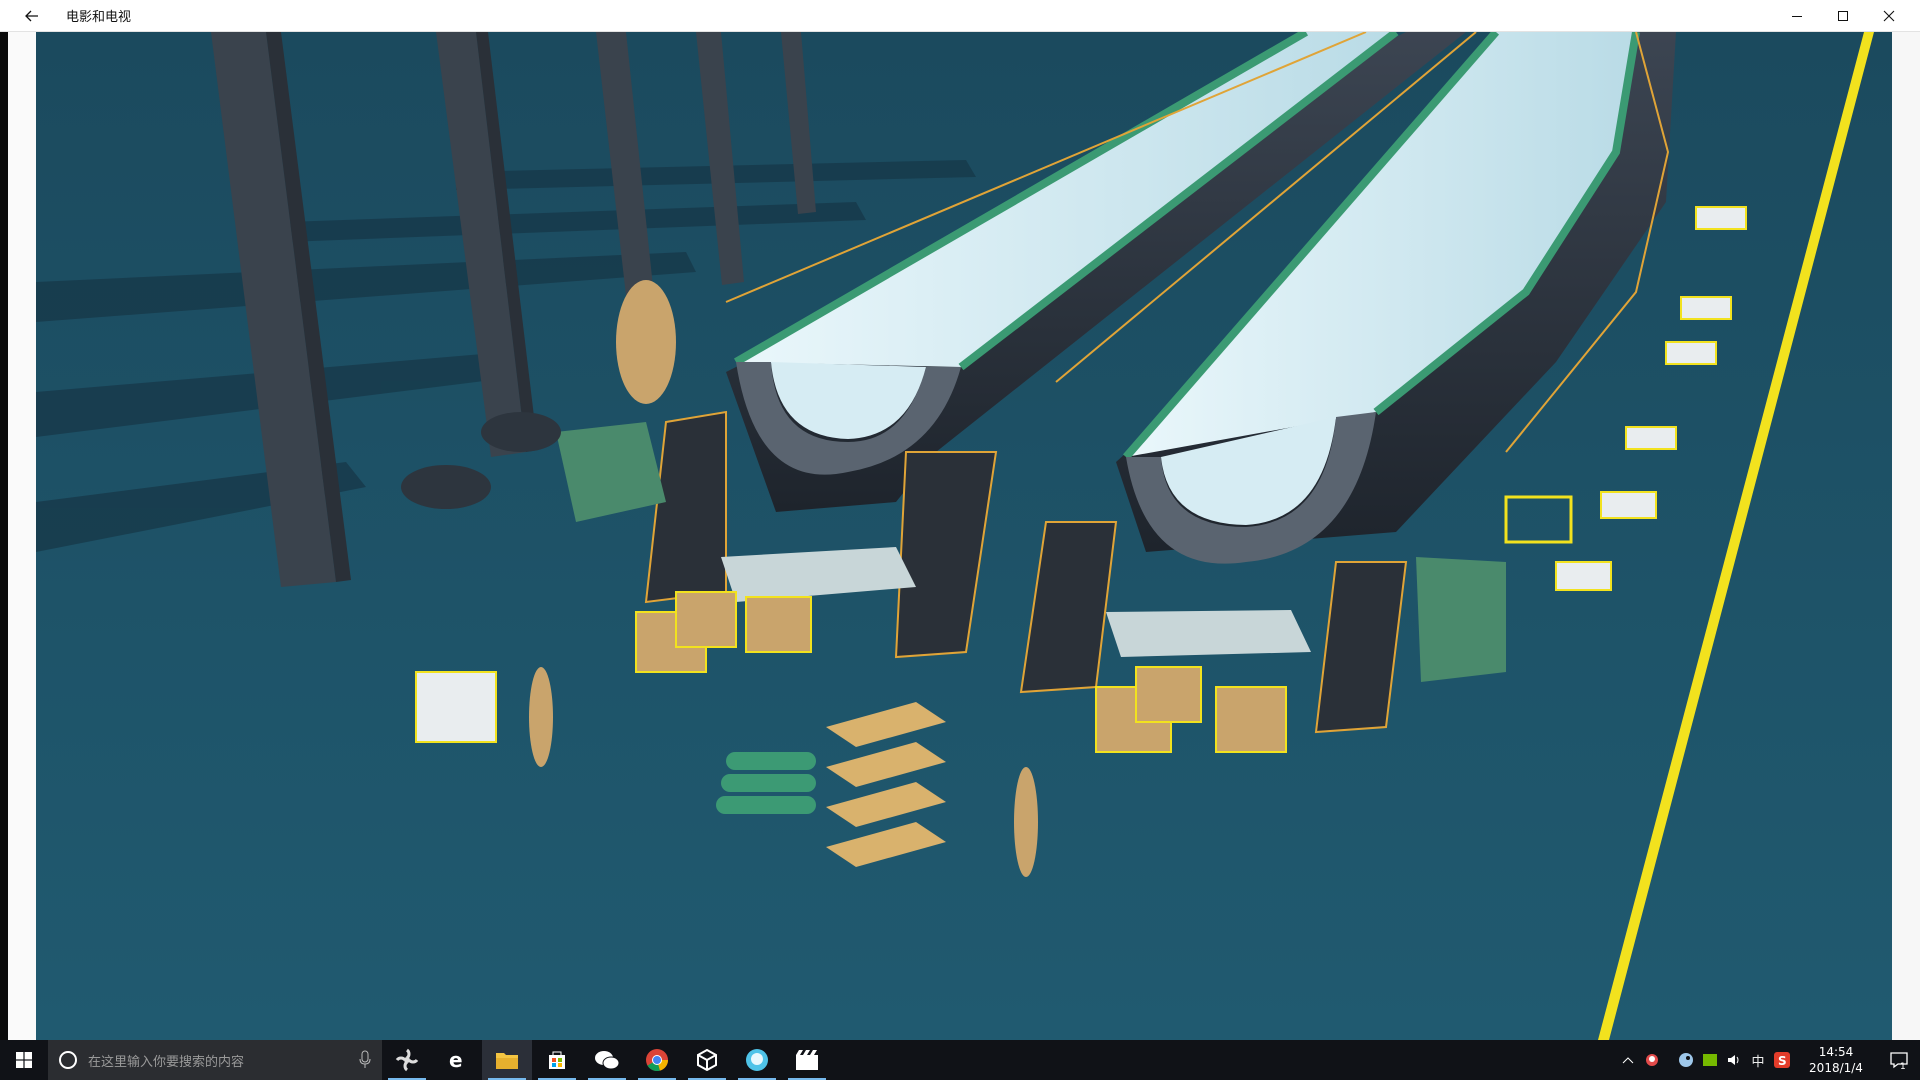 Image resolution: width=1920 pixels, height=1080 pixels. I want to click on tray-sogou: S, so click(1782, 1060).